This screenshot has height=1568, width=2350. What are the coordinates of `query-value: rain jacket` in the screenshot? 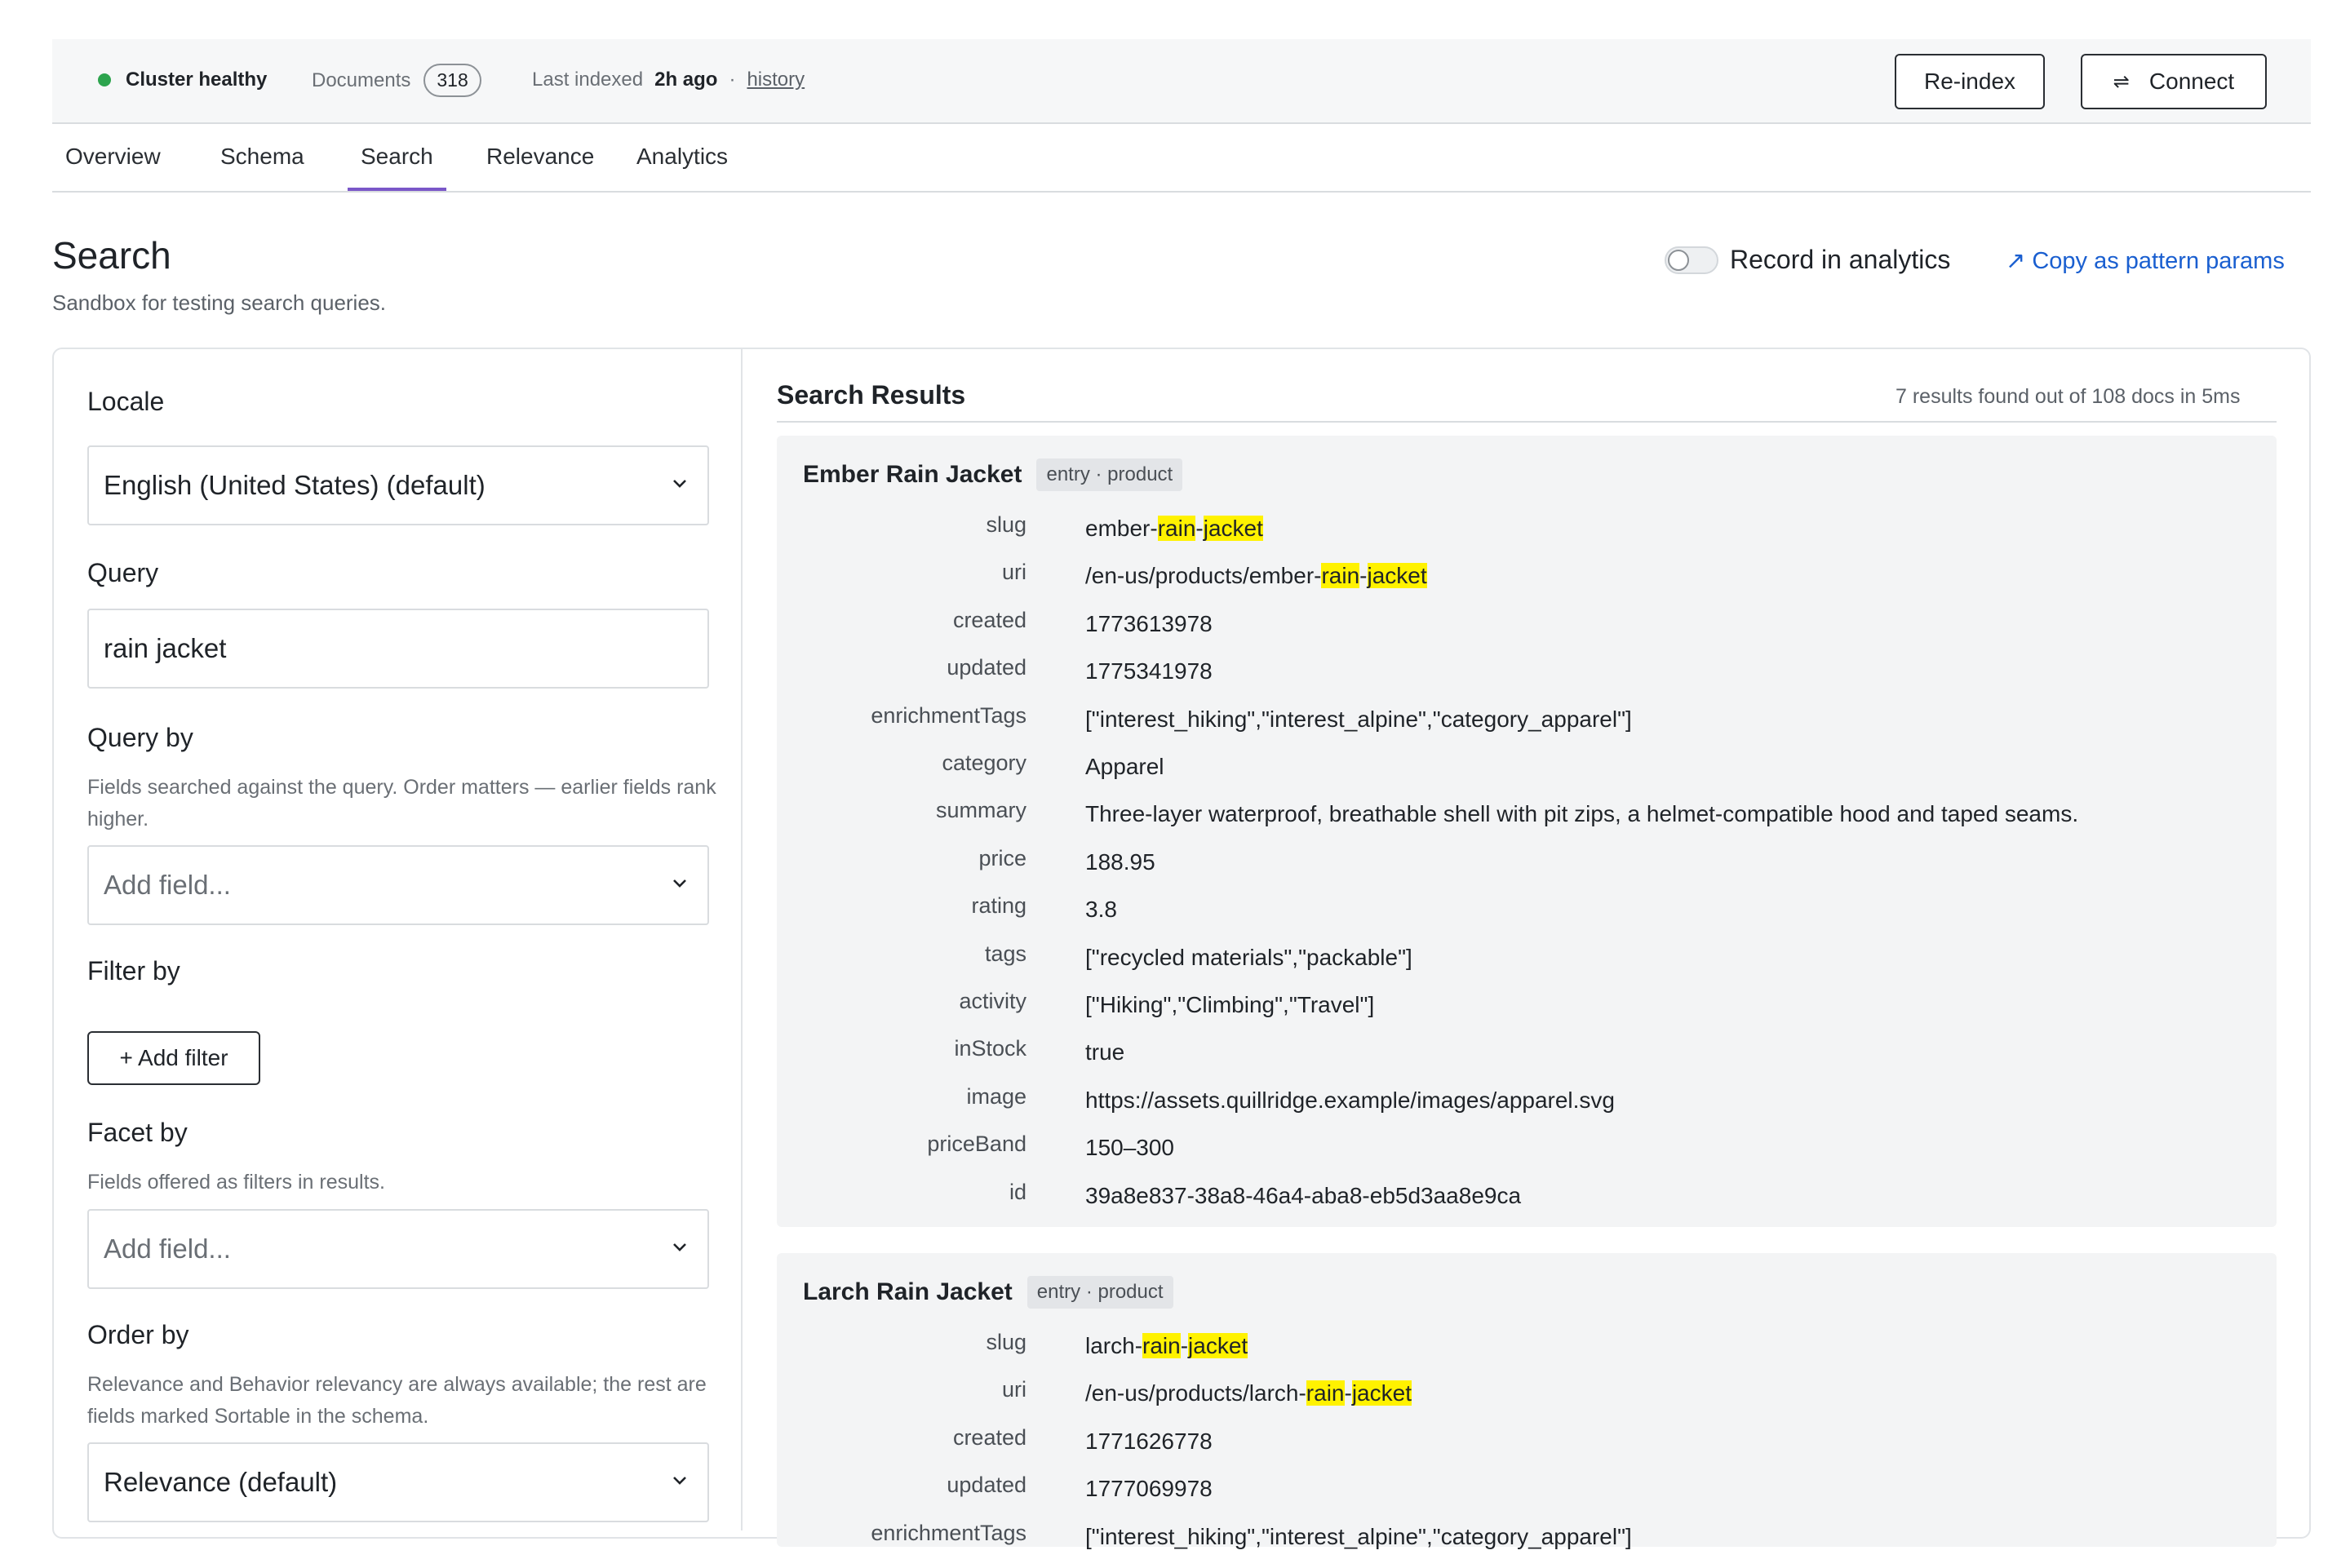 It's located at (165, 648).